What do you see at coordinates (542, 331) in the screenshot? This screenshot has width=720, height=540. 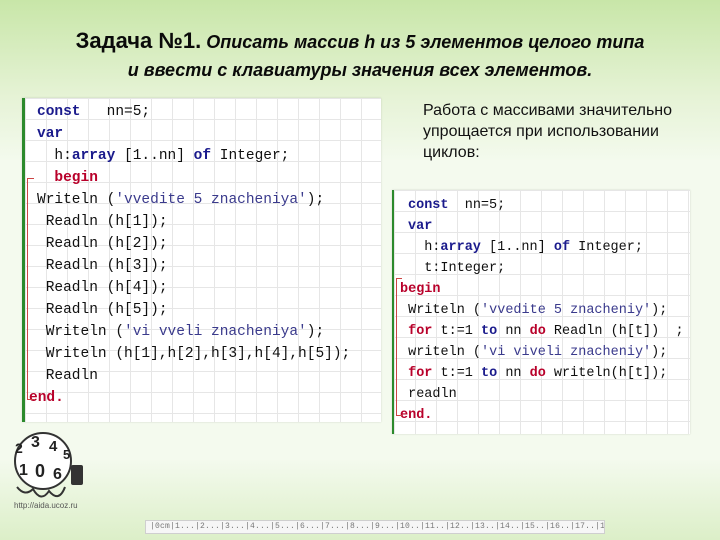 I see `code-line: for t:=1 to nn do Readln (h[t]) ;` at bounding box center [542, 331].